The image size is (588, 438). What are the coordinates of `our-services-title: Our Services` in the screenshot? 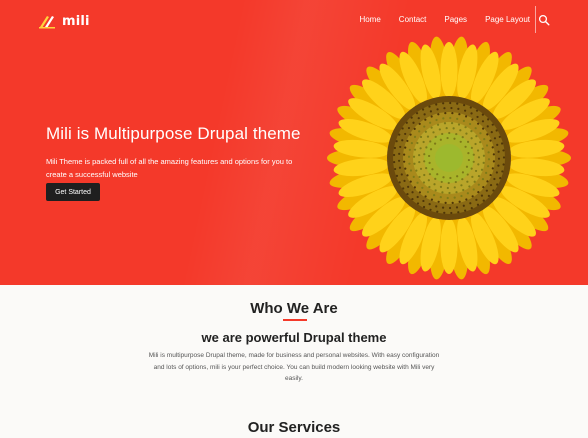 It's located at (294, 427).